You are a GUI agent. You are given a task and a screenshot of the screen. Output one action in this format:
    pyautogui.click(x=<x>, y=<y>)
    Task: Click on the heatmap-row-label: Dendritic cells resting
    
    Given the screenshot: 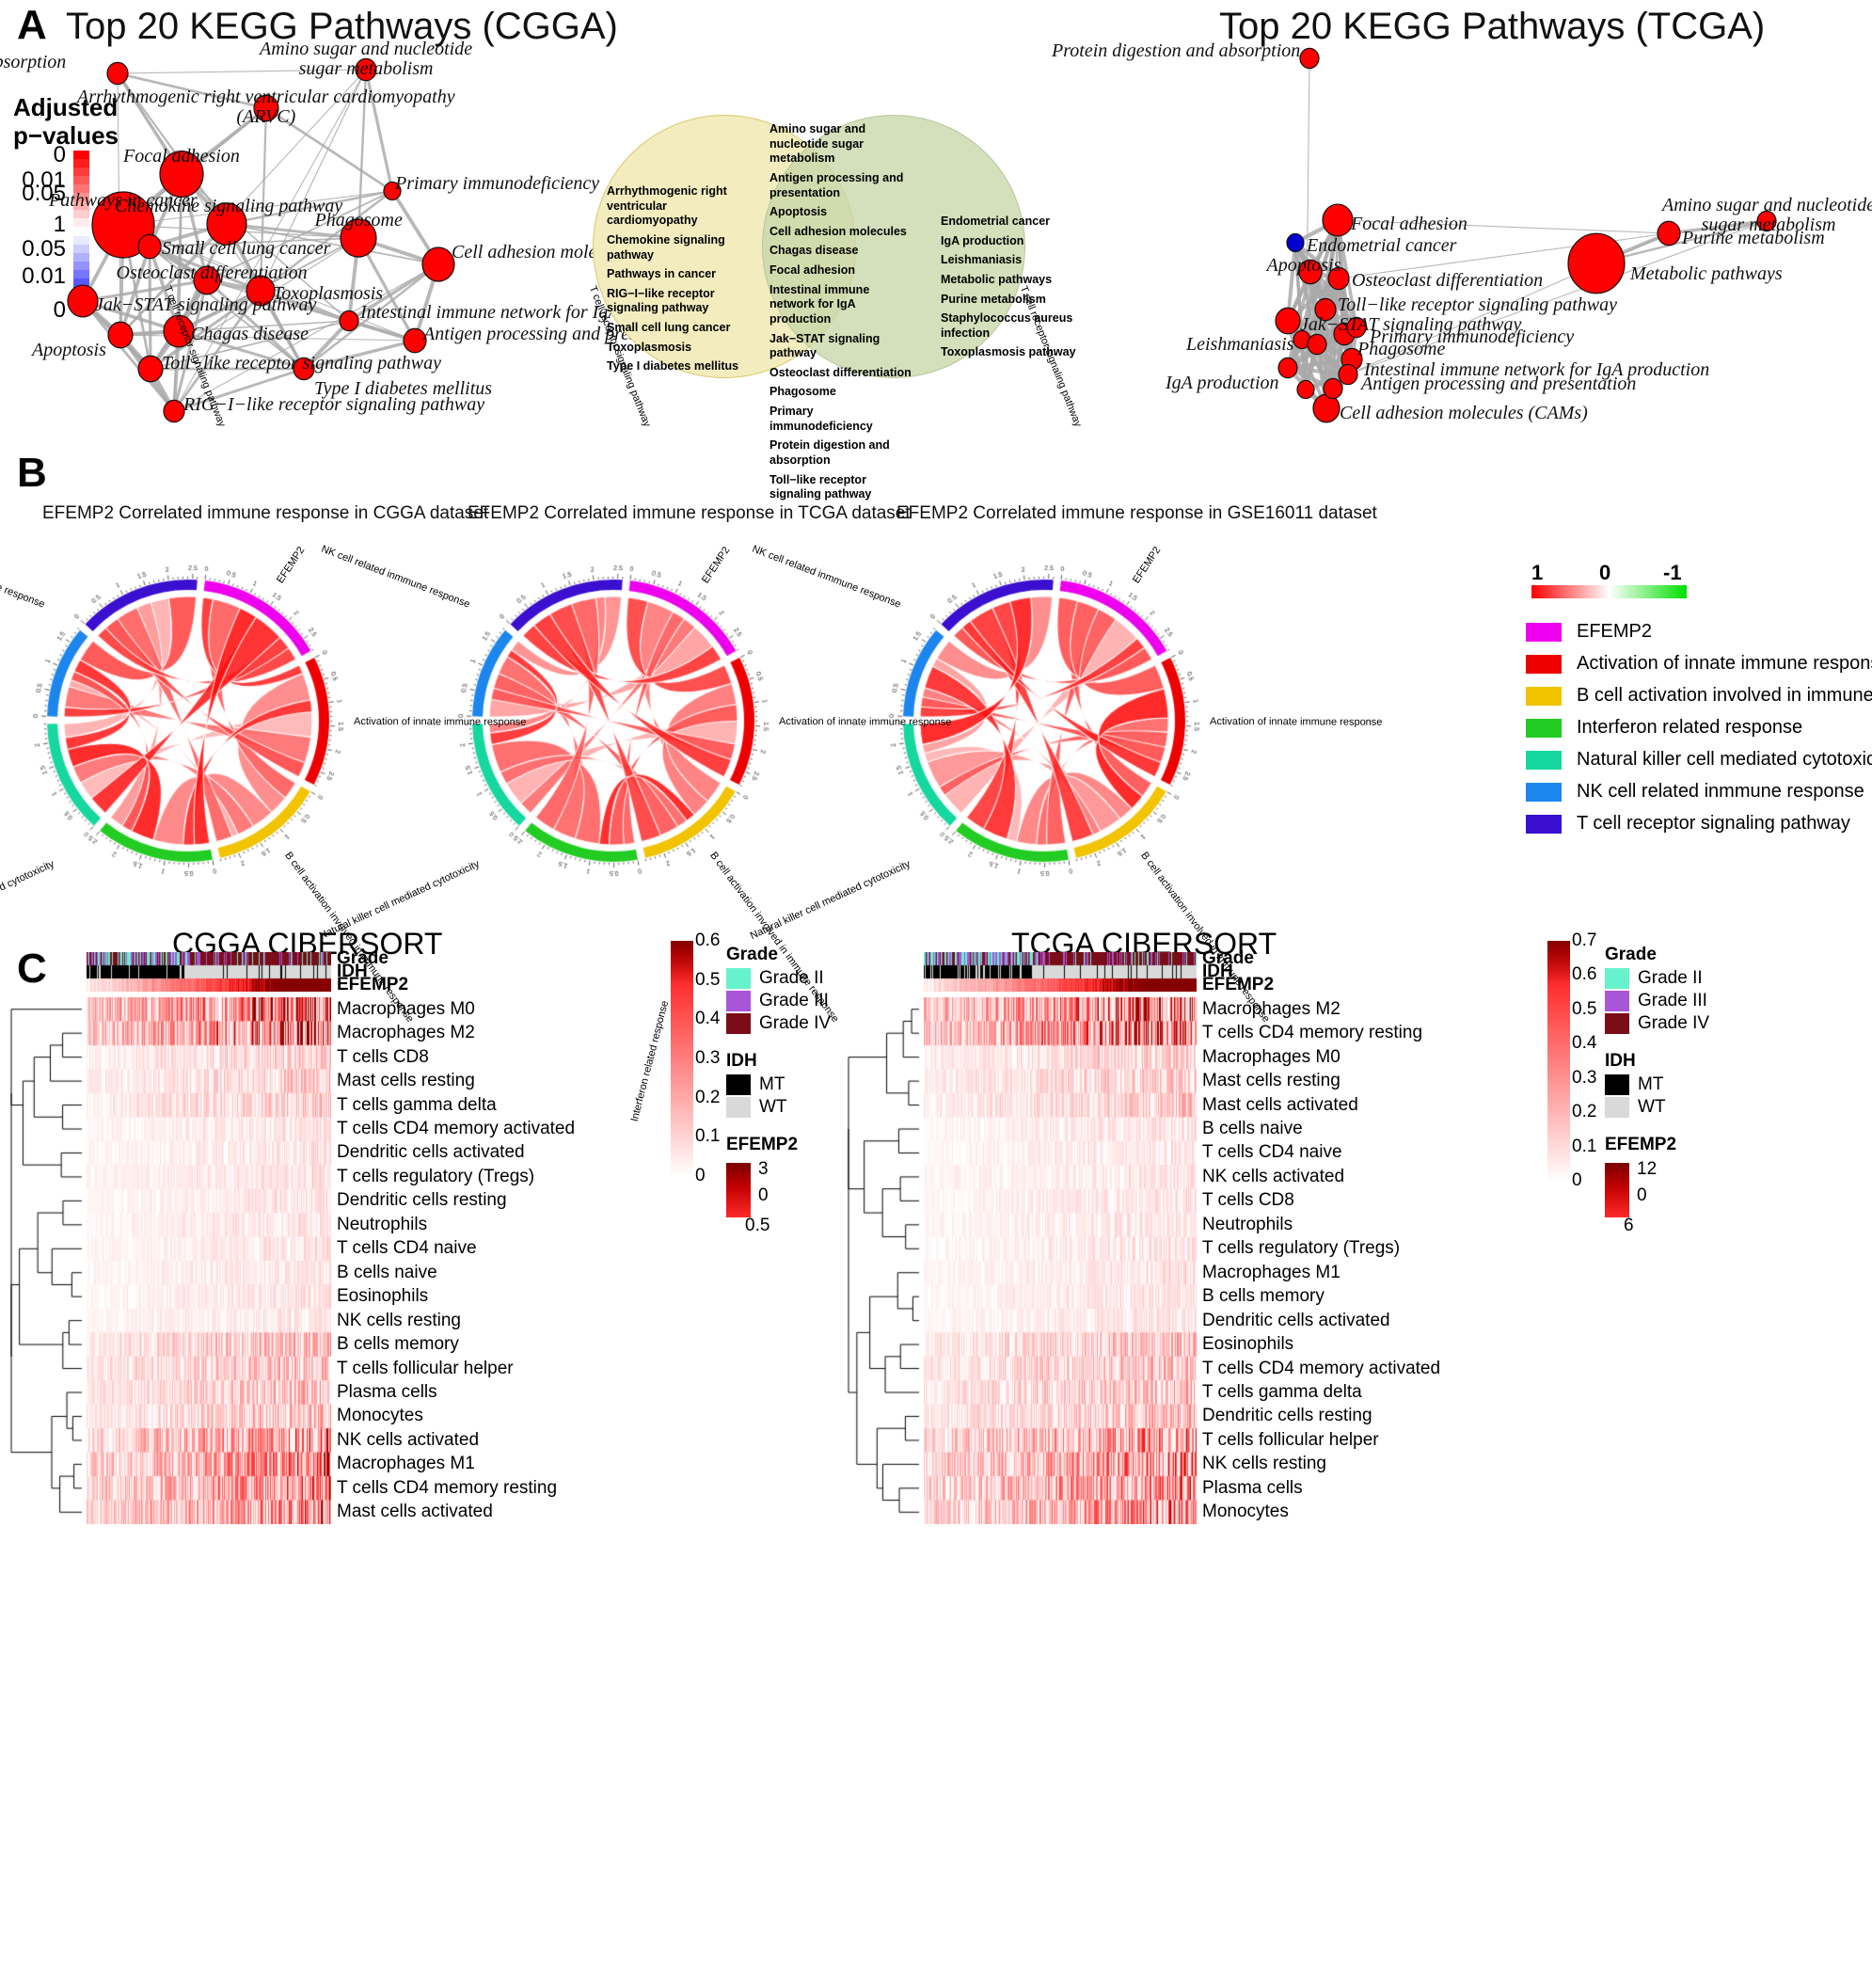 What is the action you would take?
    pyautogui.click(x=422, y=1200)
    